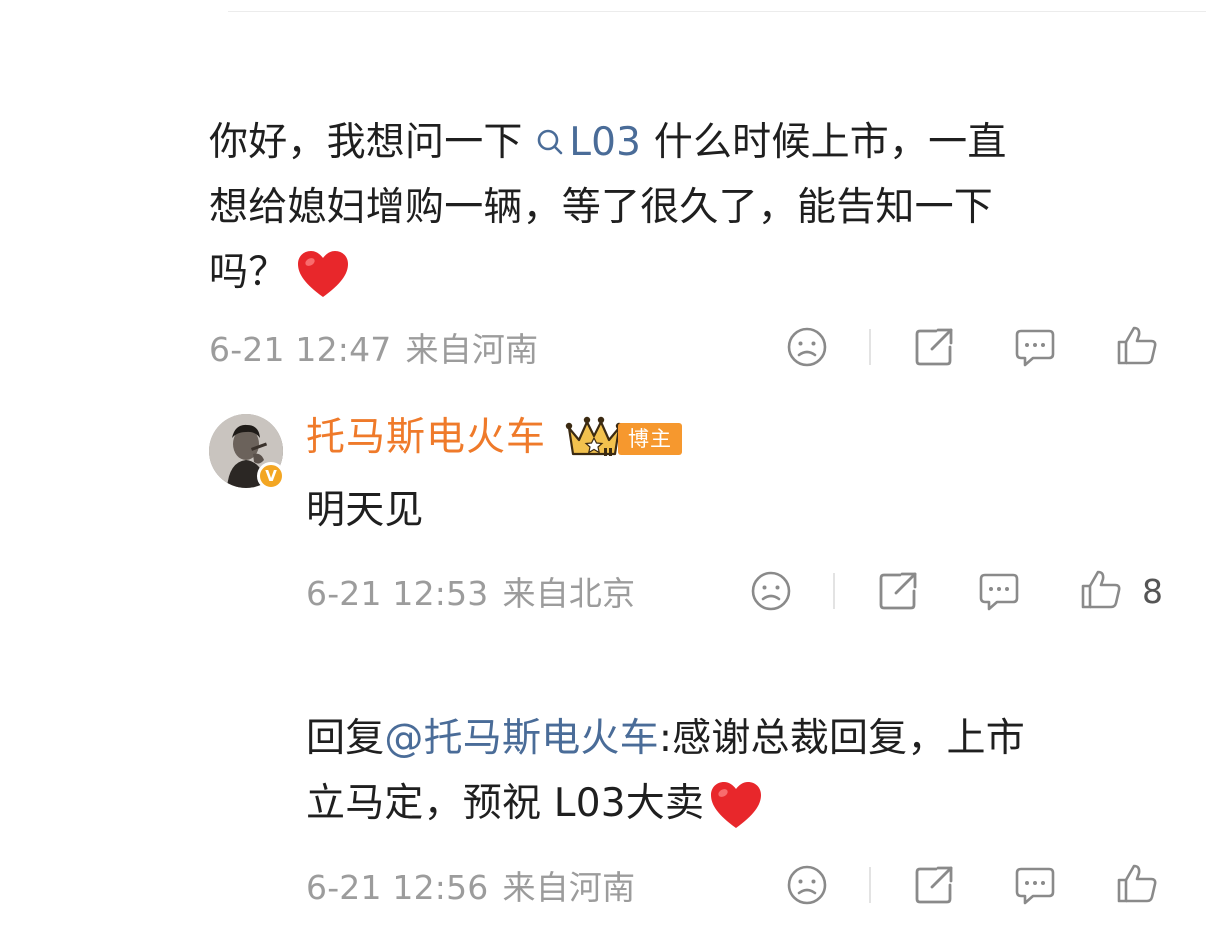 Image resolution: width=1206 pixels, height=929 pixels. What do you see at coordinates (665, 738) in the screenshot?
I see `reply-2-line-1: 回复@托马斯电火车:感谢总裁回复，上市` at bounding box center [665, 738].